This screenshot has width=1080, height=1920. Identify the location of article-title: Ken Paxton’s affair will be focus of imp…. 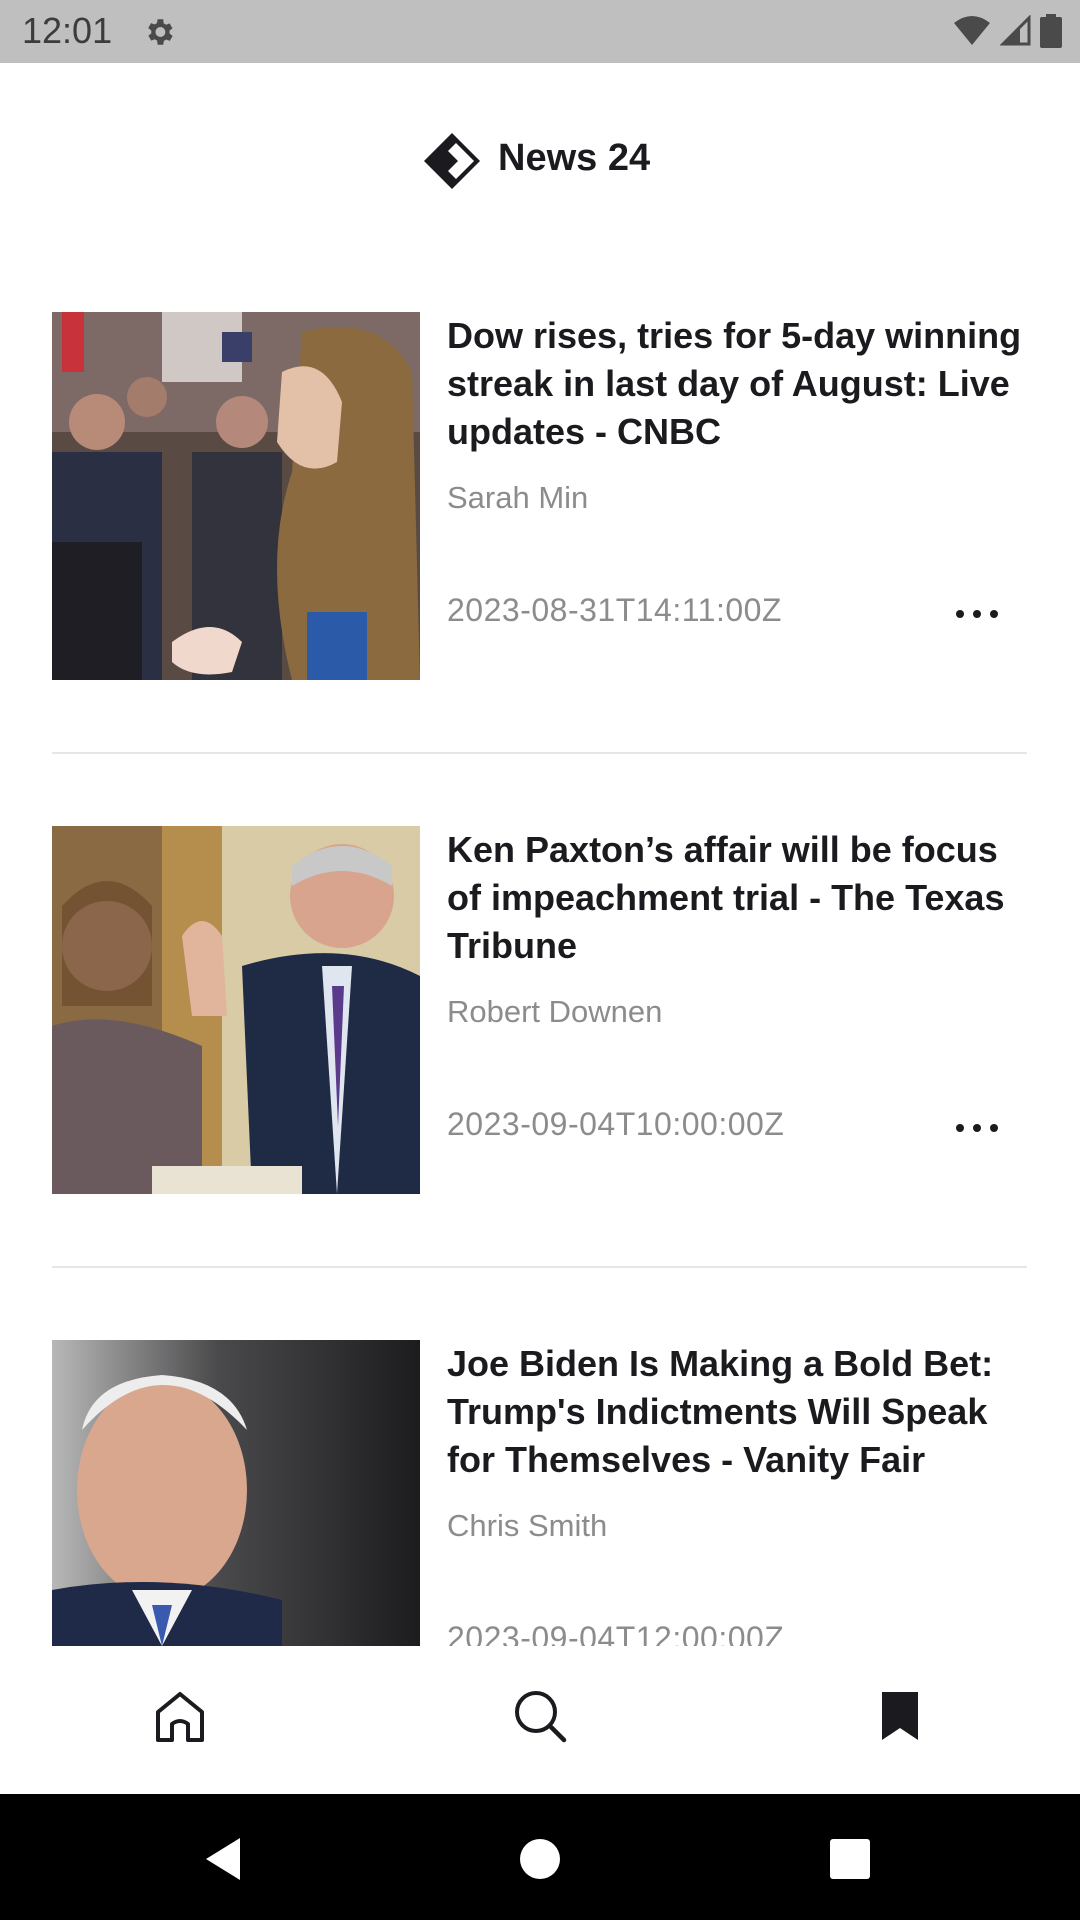
(737, 898).